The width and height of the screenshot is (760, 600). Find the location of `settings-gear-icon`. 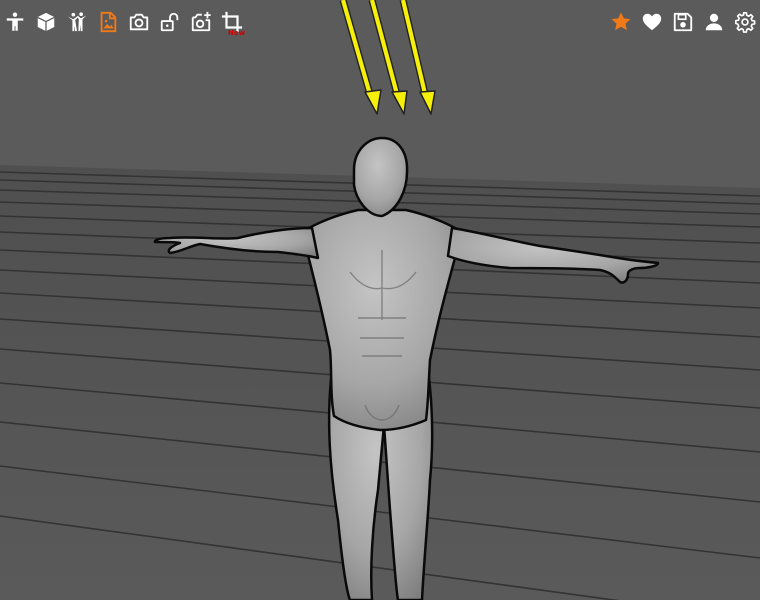

settings-gear-icon is located at coordinates (745, 22).